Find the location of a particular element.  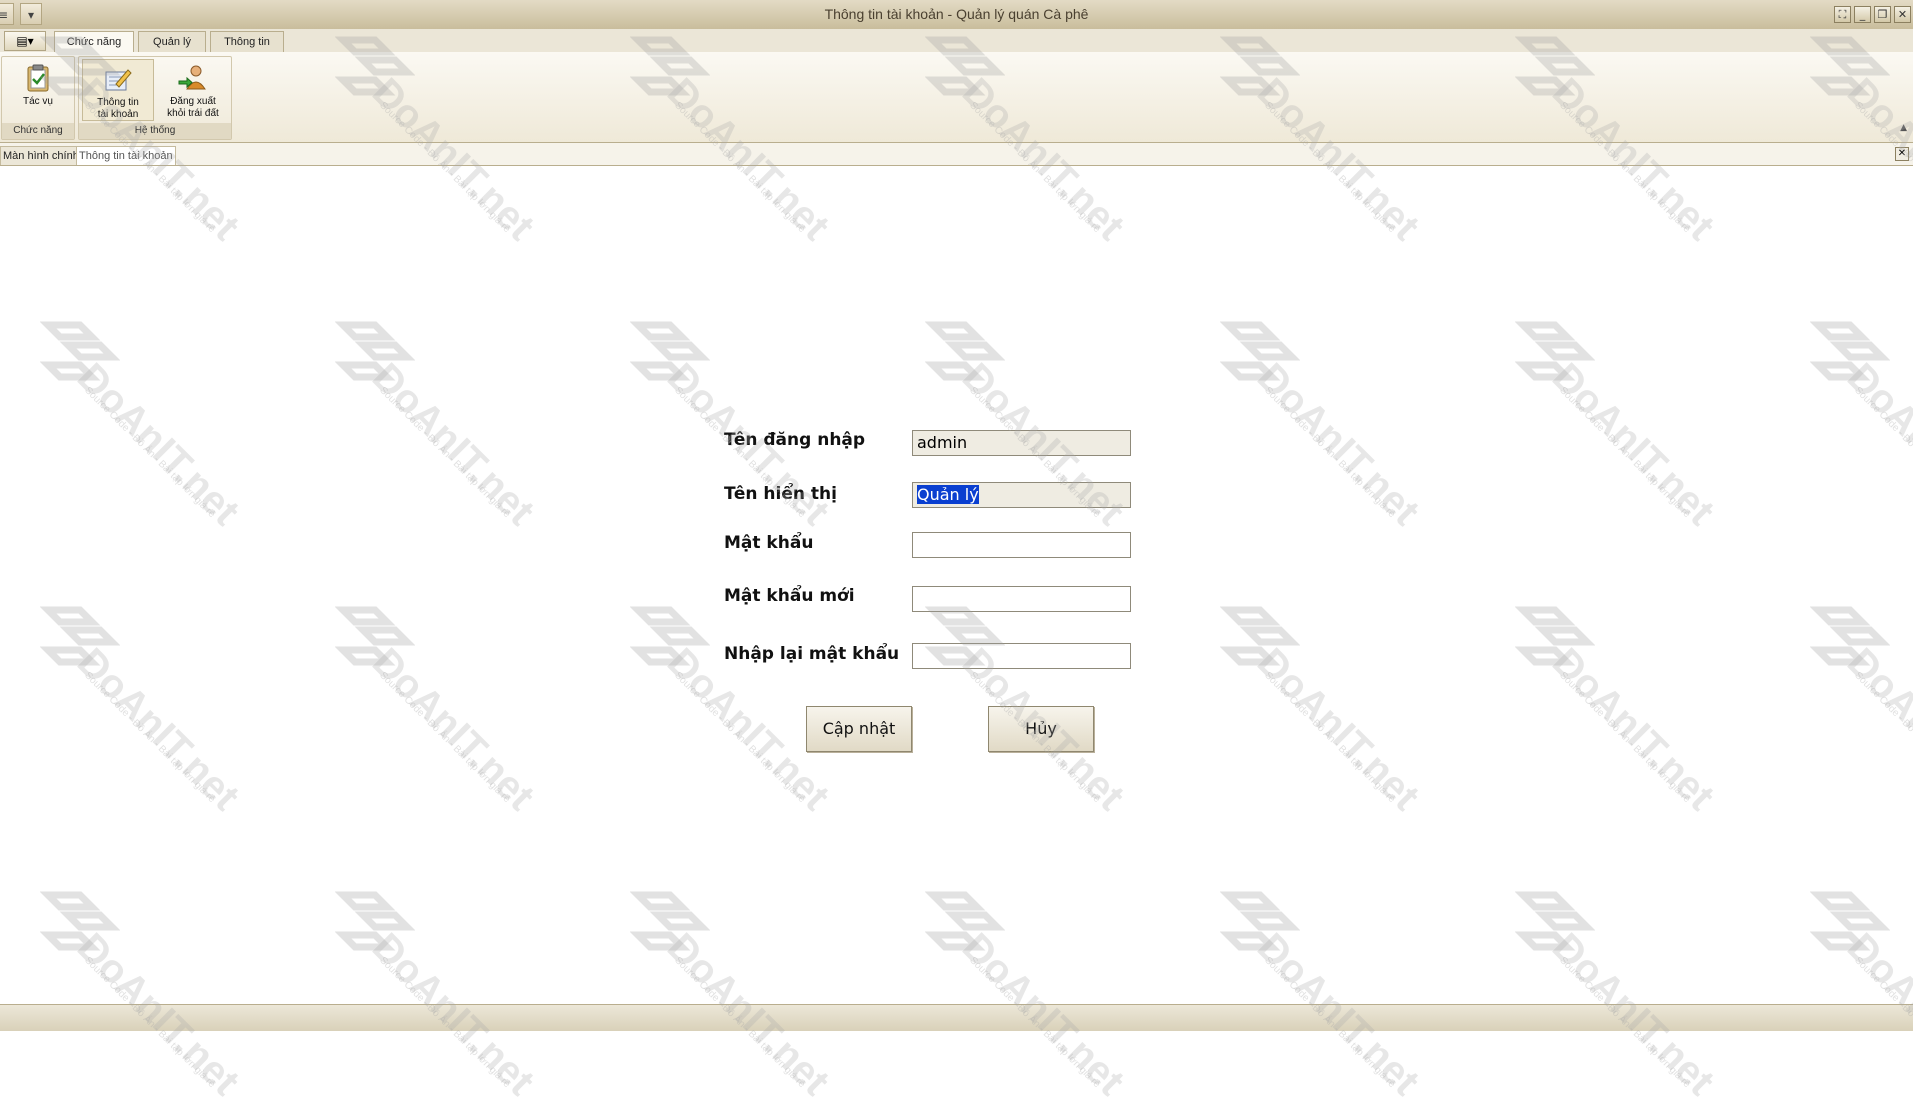

password-label: Mật khẩu is located at coordinates (769, 543).